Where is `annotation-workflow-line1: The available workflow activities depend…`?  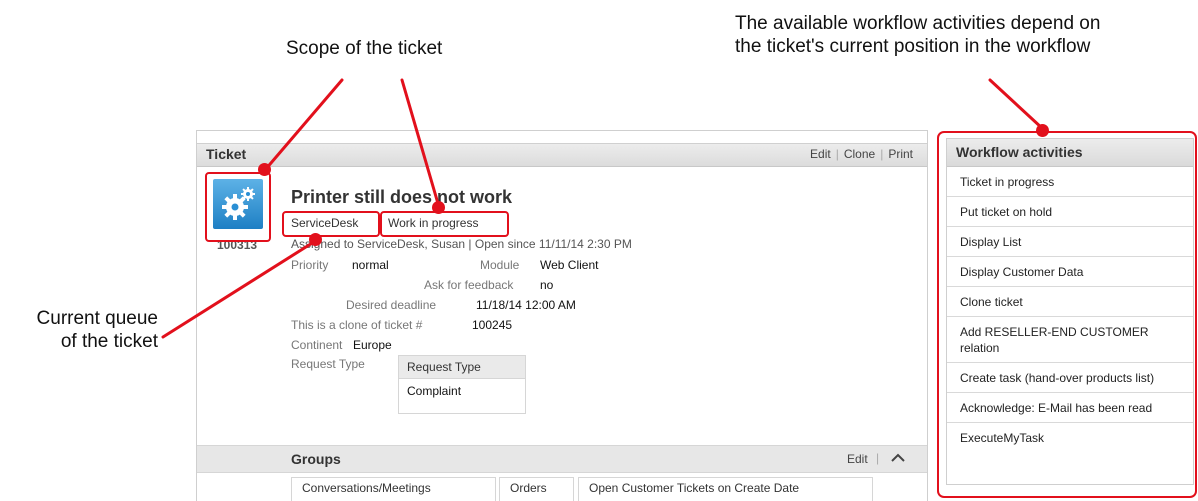
annotation-workflow-line1: The available workflow activities depend… is located at coordinates (918, 23).